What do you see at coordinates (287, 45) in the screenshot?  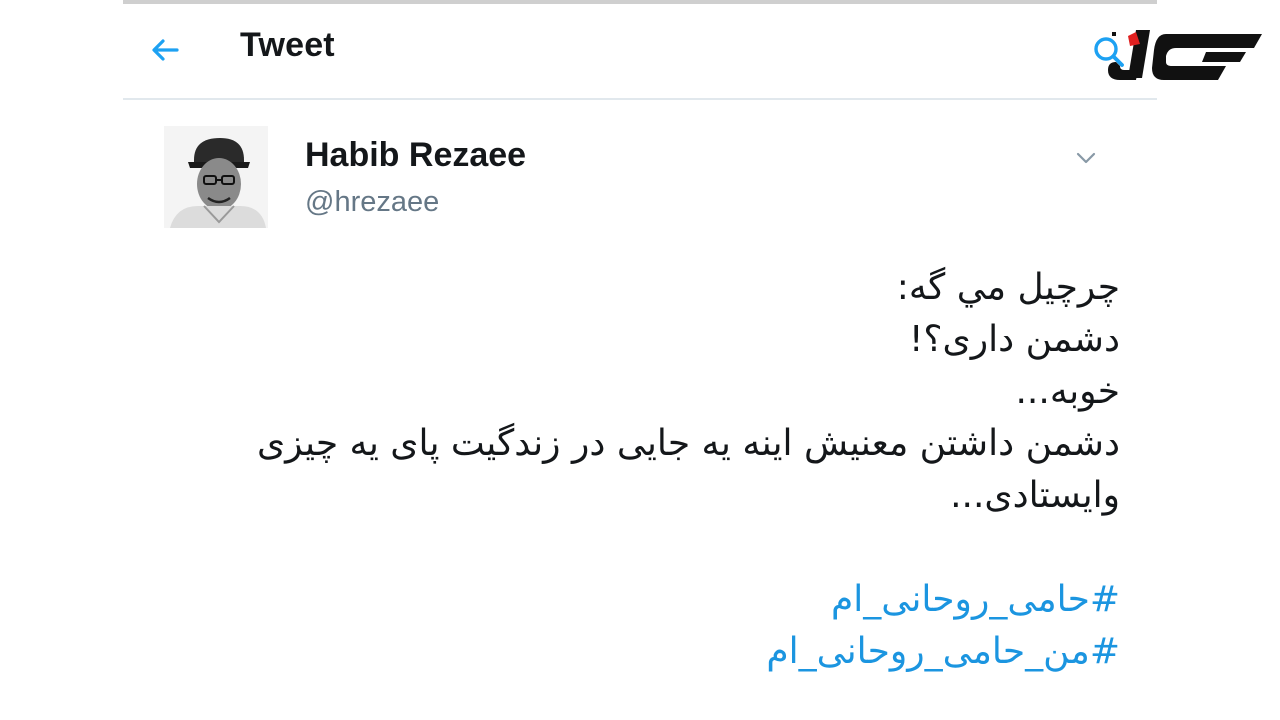 I see `page-title: Tweet` at bounding box center [287, 45].